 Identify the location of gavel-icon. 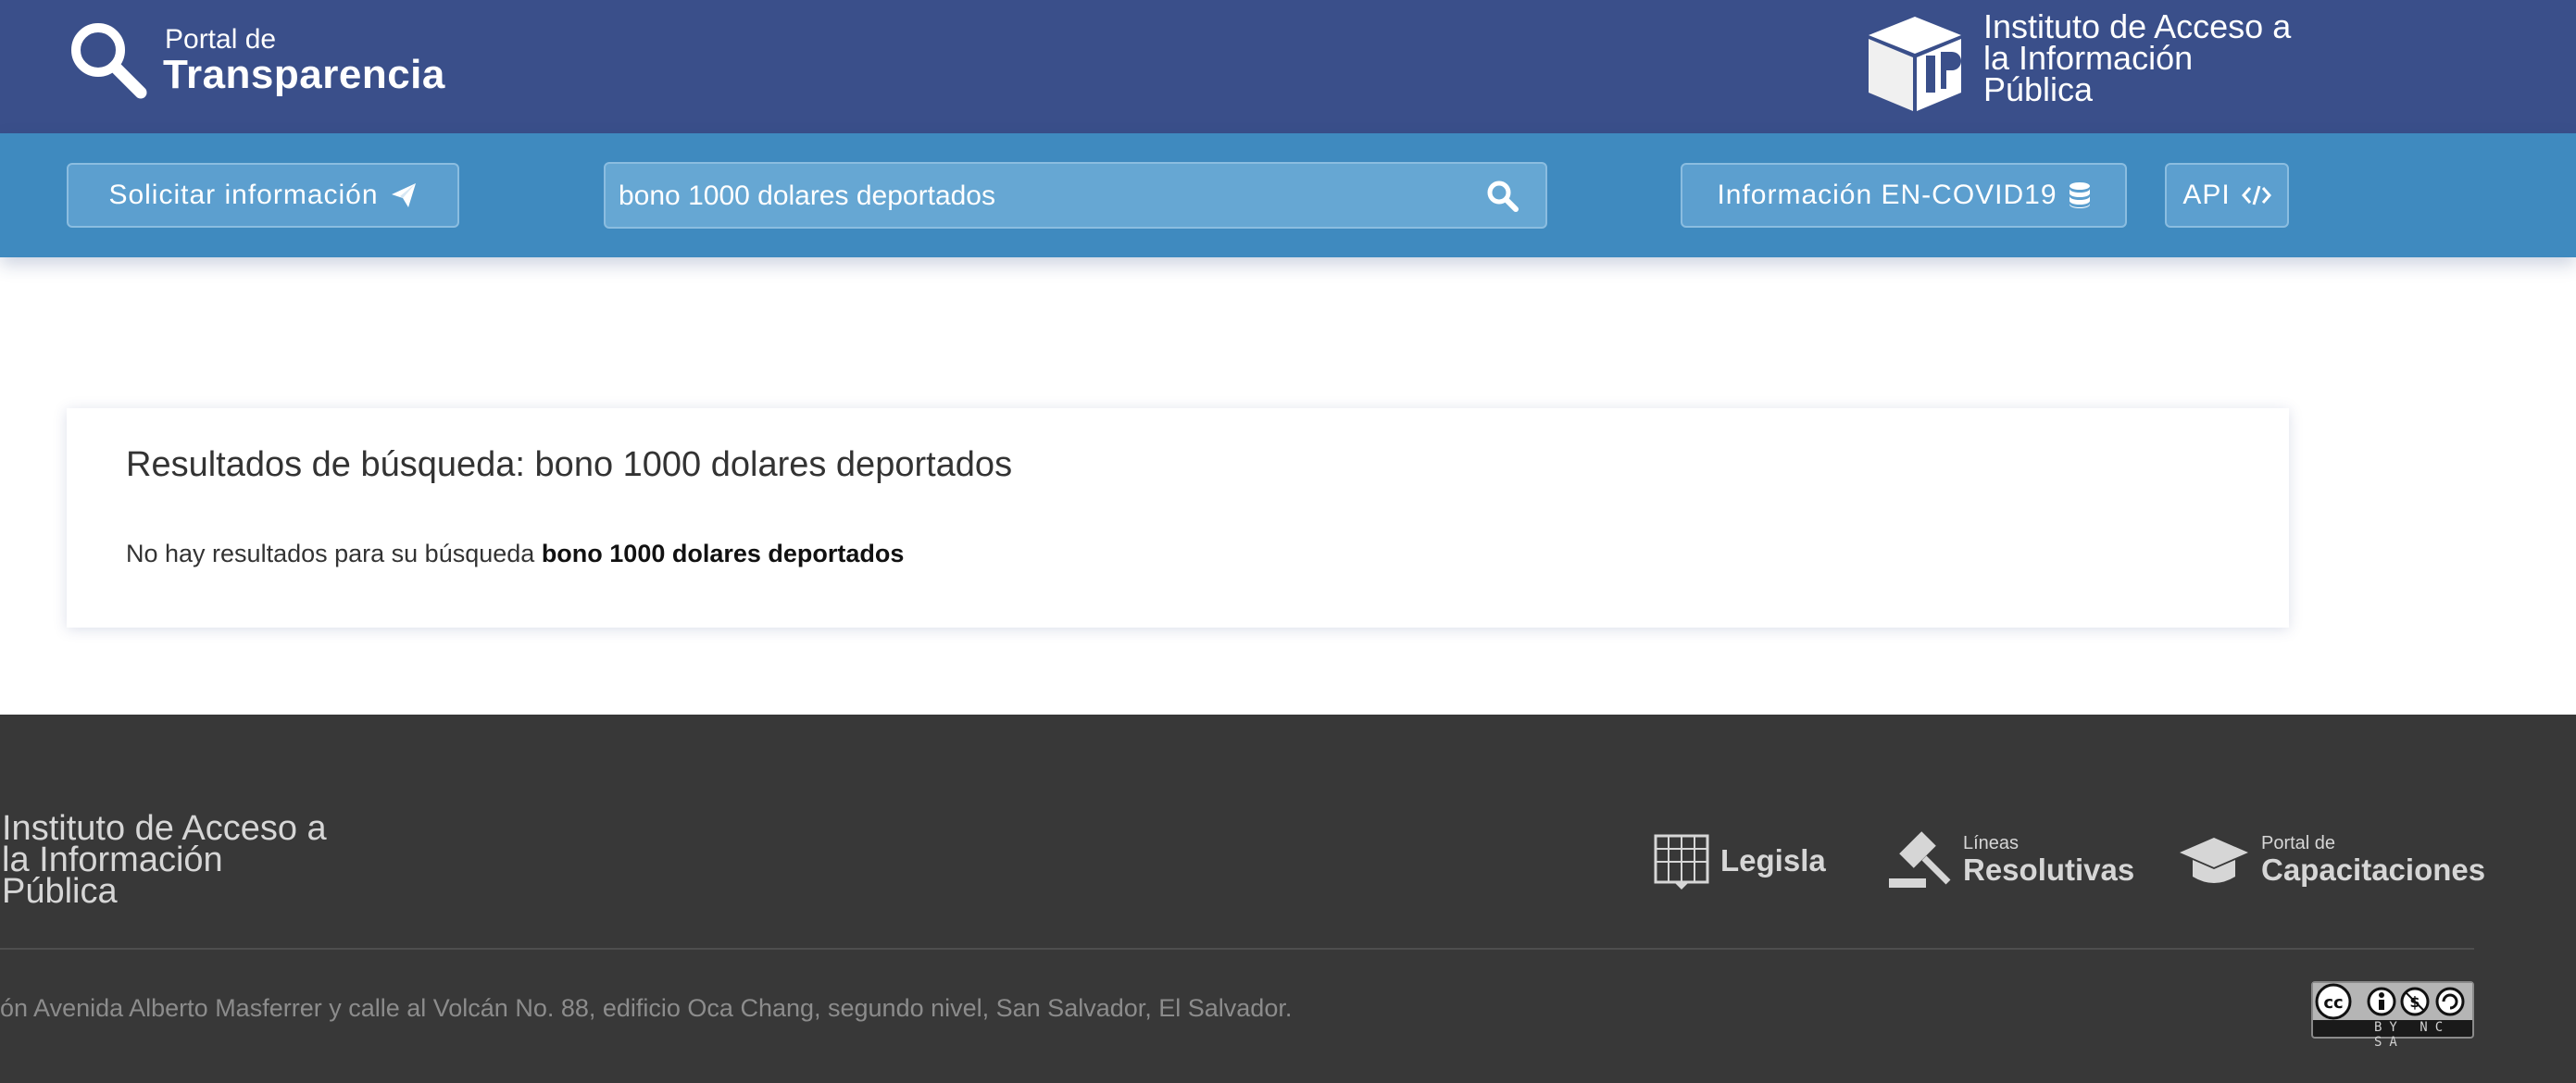
(1920, 859).